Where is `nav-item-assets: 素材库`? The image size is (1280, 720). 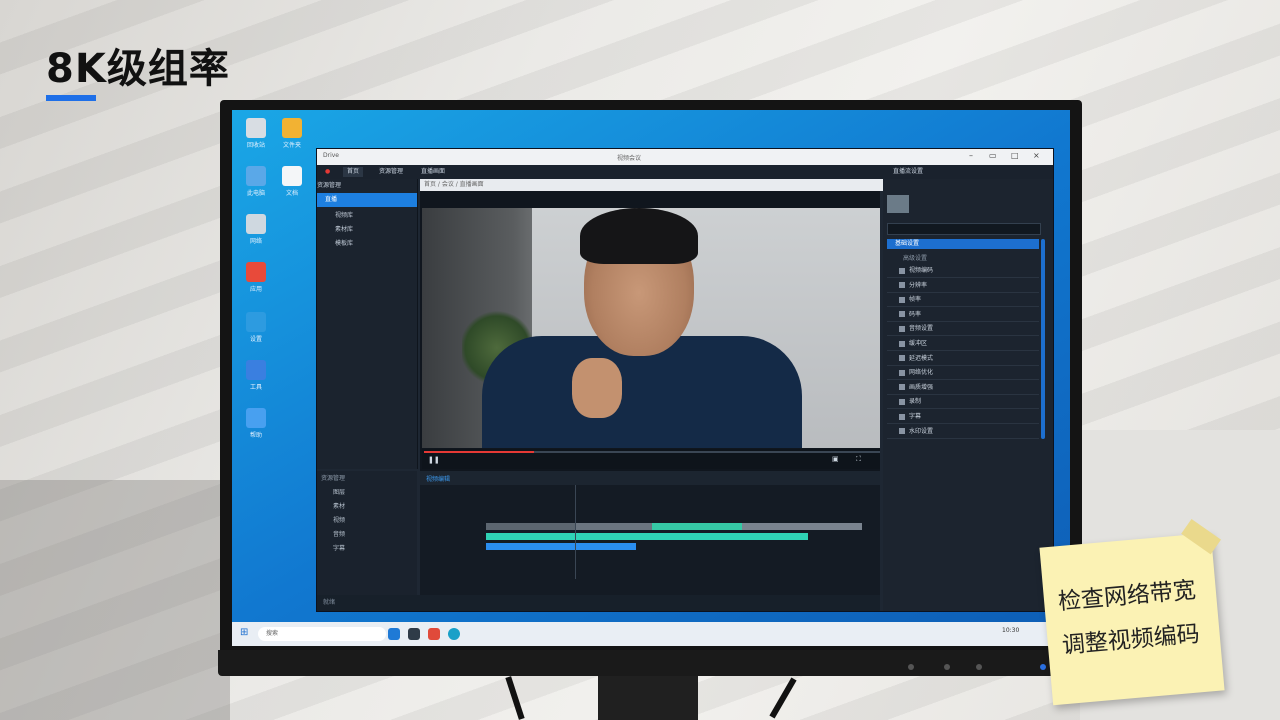 nav-item-assets: 素材库 is located at coordinates (367, 230).